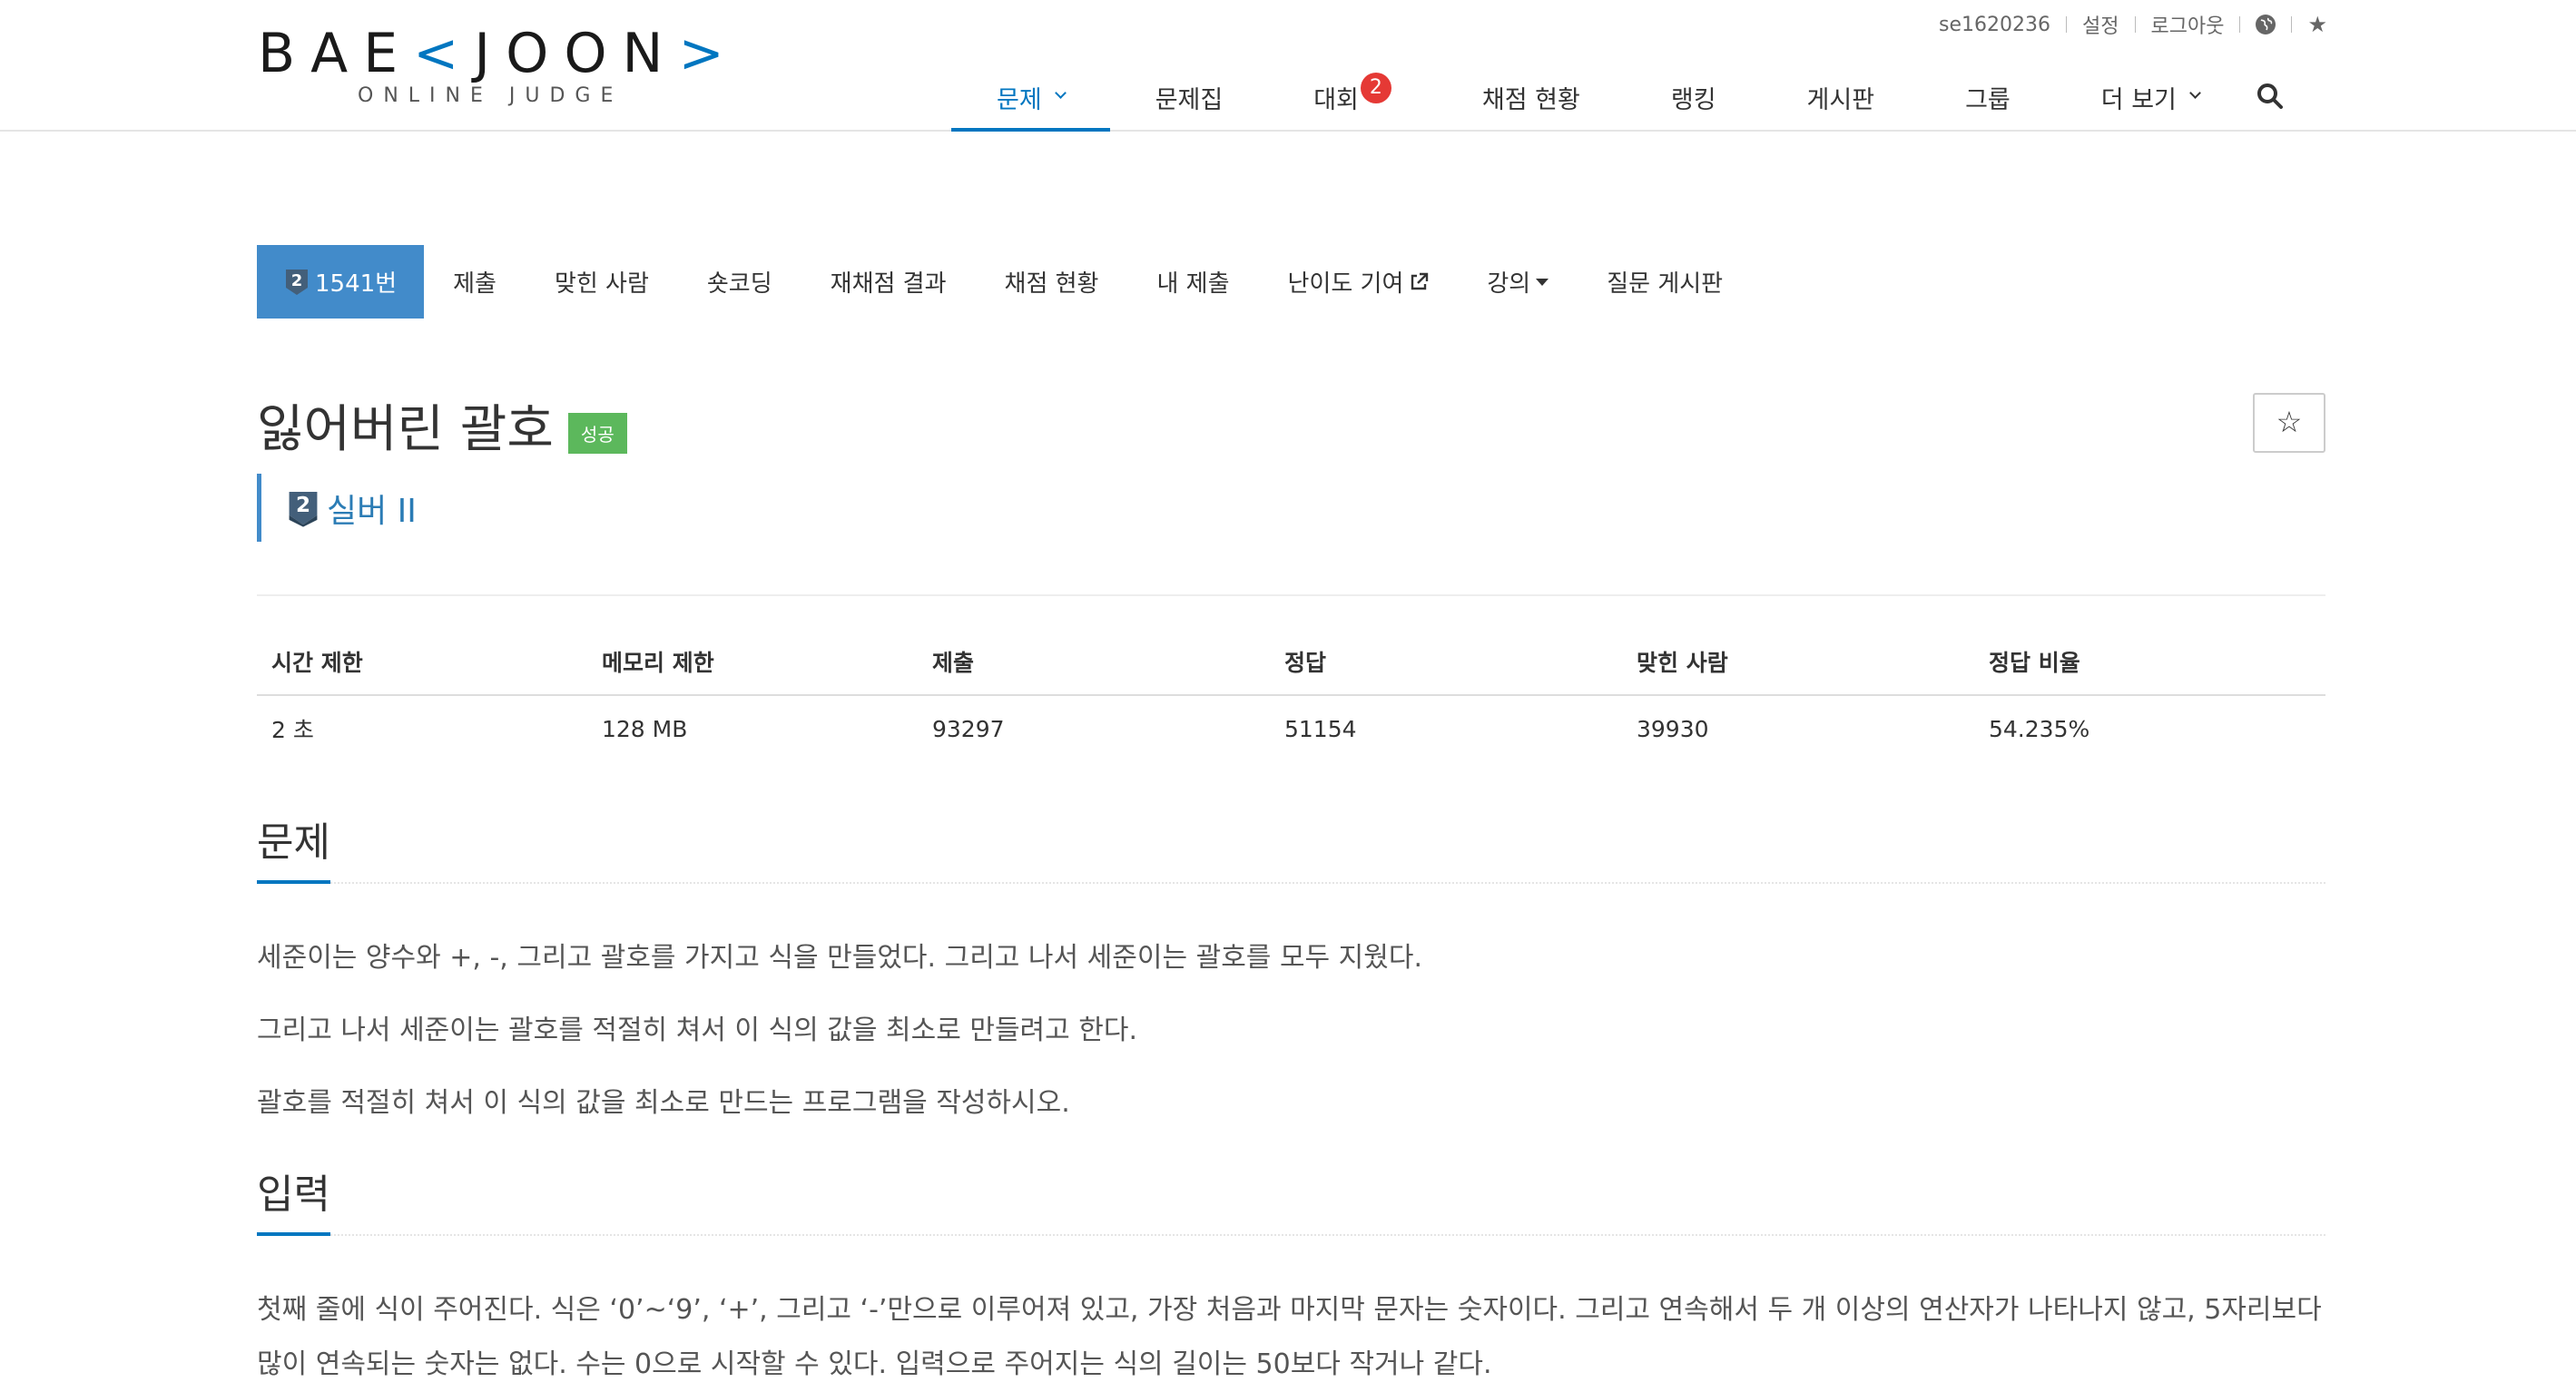 This screenshot has width=2576, height=1392. I want to click on tab-label: 1541번, so click(356, 284).